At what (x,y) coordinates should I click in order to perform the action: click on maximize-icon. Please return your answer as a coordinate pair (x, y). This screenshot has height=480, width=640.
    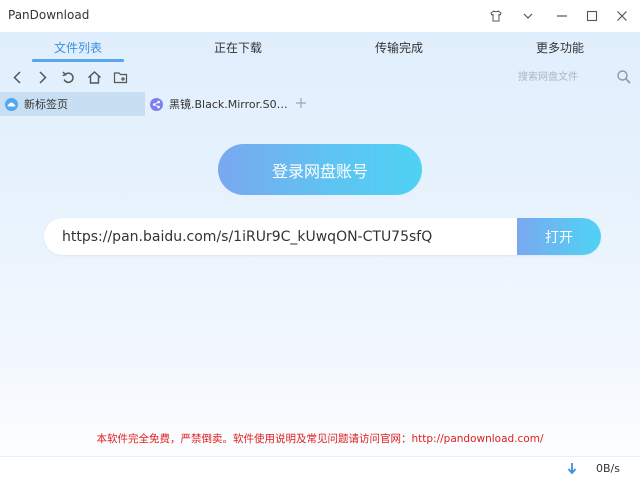
    Looking at the image, I should click on (592, 16).